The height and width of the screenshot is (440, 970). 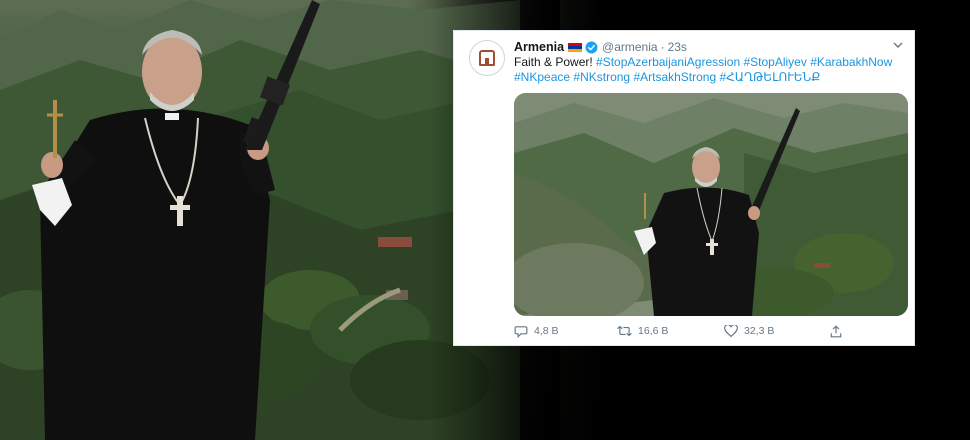 I want to click on share-button, so click(x=839, y=331).